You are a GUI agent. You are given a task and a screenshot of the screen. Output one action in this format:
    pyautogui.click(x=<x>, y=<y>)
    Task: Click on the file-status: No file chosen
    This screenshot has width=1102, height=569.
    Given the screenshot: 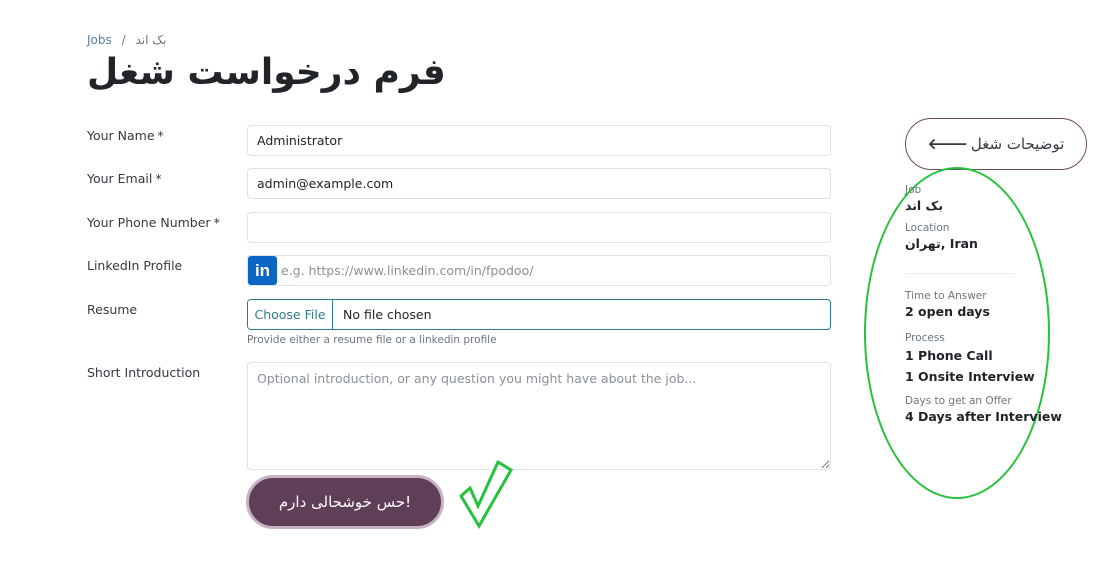 What is the action you would take?
    pyautogui.click(x=387, y=314)
    